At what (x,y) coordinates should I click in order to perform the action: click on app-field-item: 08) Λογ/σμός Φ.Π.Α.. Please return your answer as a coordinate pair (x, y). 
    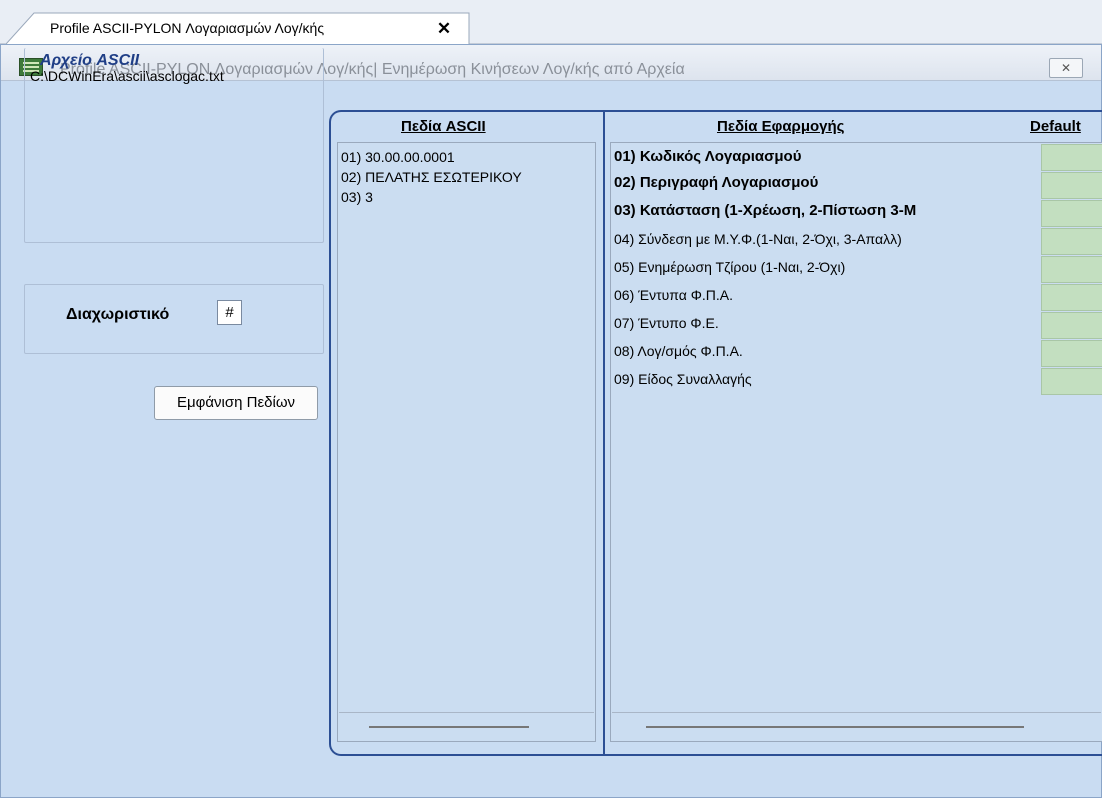
    Looking at the image, I should click on (829, 357).